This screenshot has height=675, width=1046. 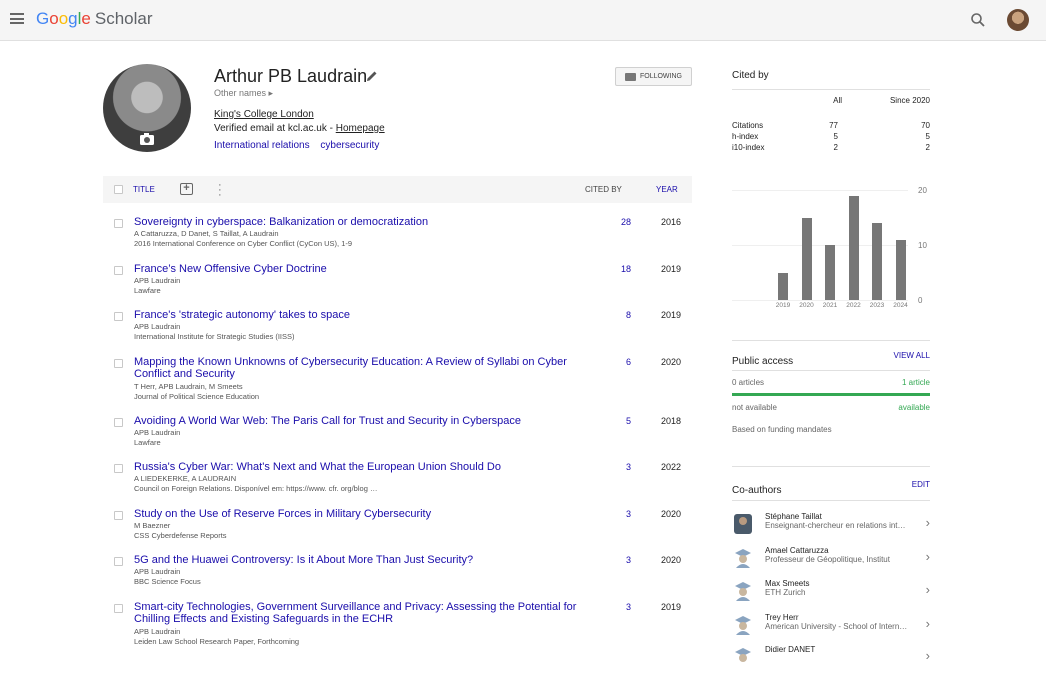 What do you see at coordinates (831, 394) in the screenshot?
I see `public-access-progress-bar` at bounding box center [831, 394].